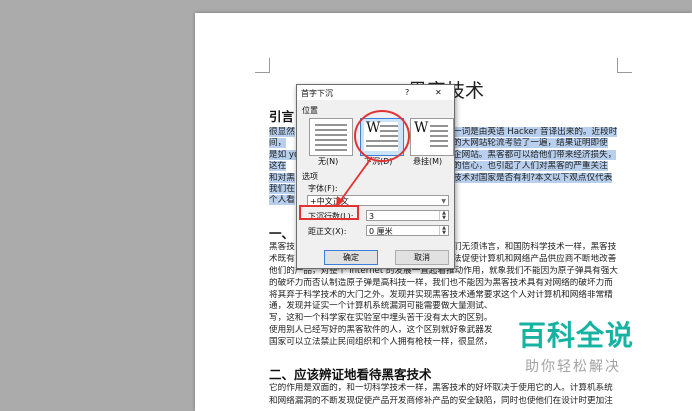 This screenshot has width=692, height=411. I want to click on text-line: 将其弃于科学技术的大门之外。发现并实现黑客技术通常要求这个人对计算机和网络非常精, so click(441, 294).